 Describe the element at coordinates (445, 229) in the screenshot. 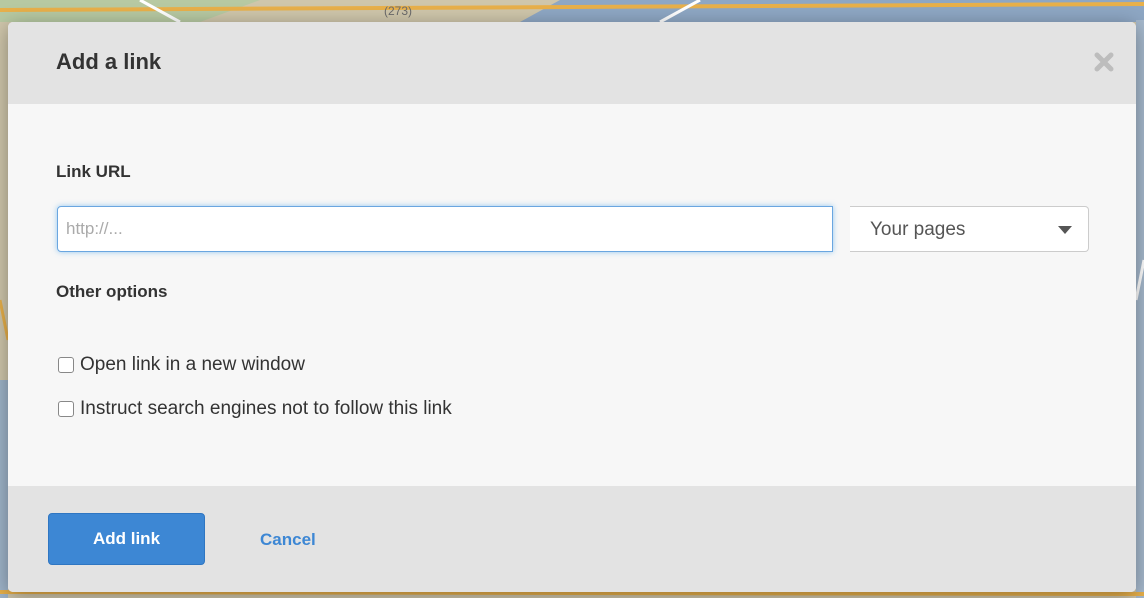

I see `link-url-input` at that location.